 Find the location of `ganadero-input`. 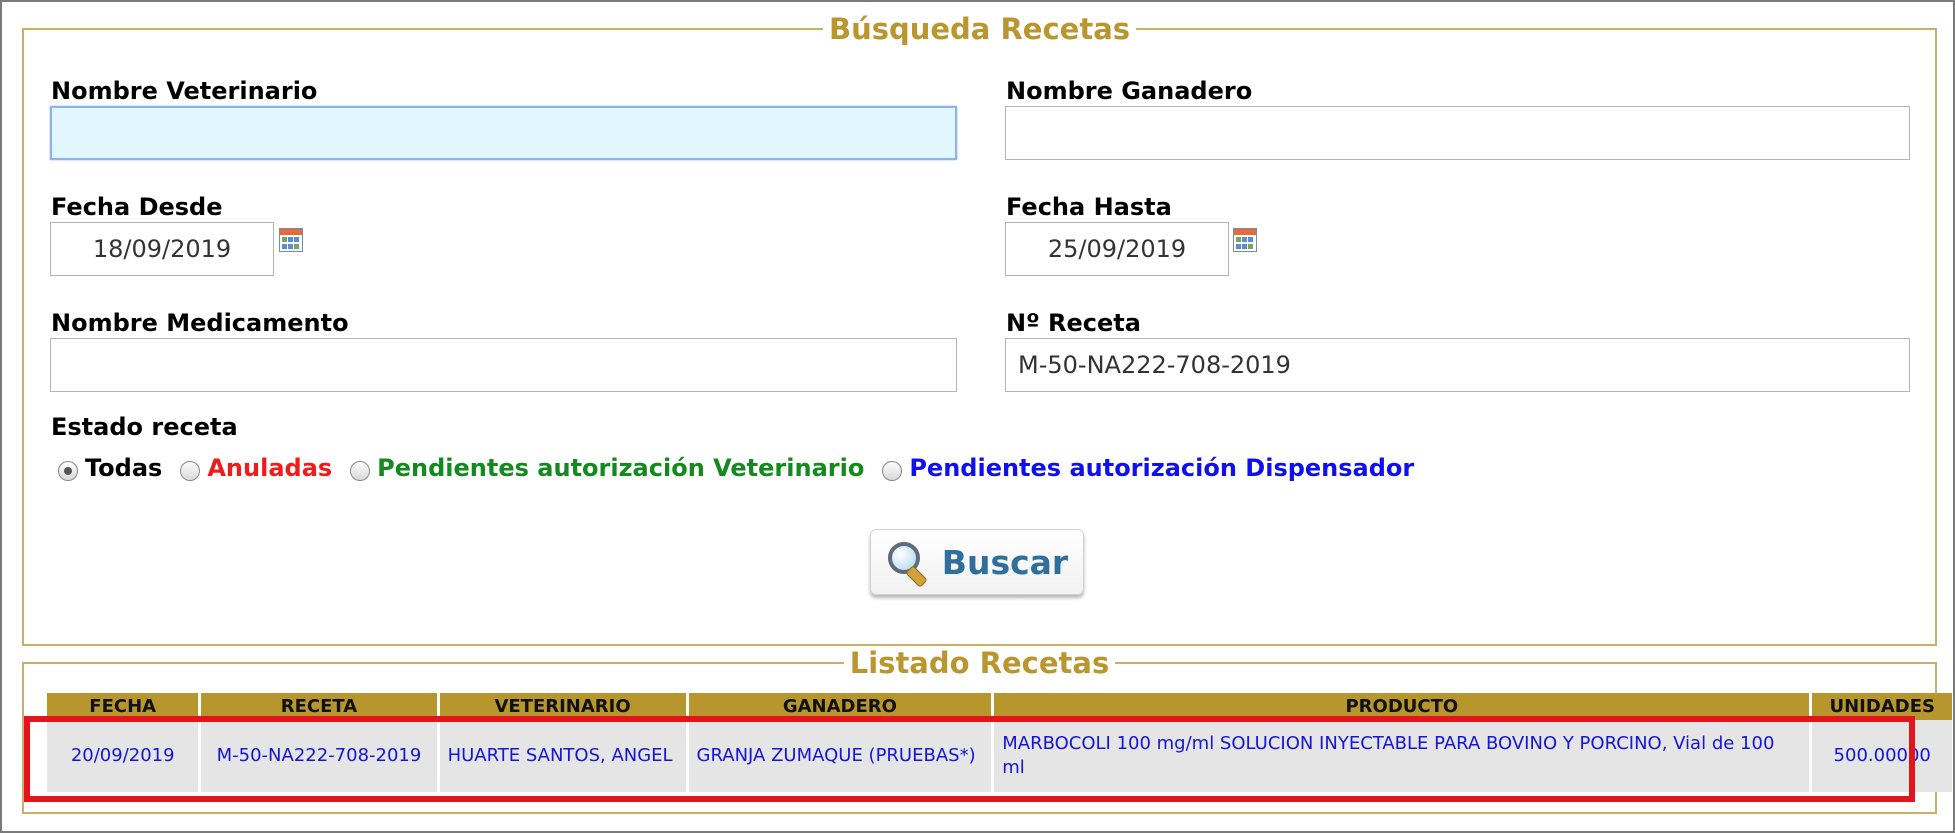

ganadero-input is located at coordinates (1457, 133).